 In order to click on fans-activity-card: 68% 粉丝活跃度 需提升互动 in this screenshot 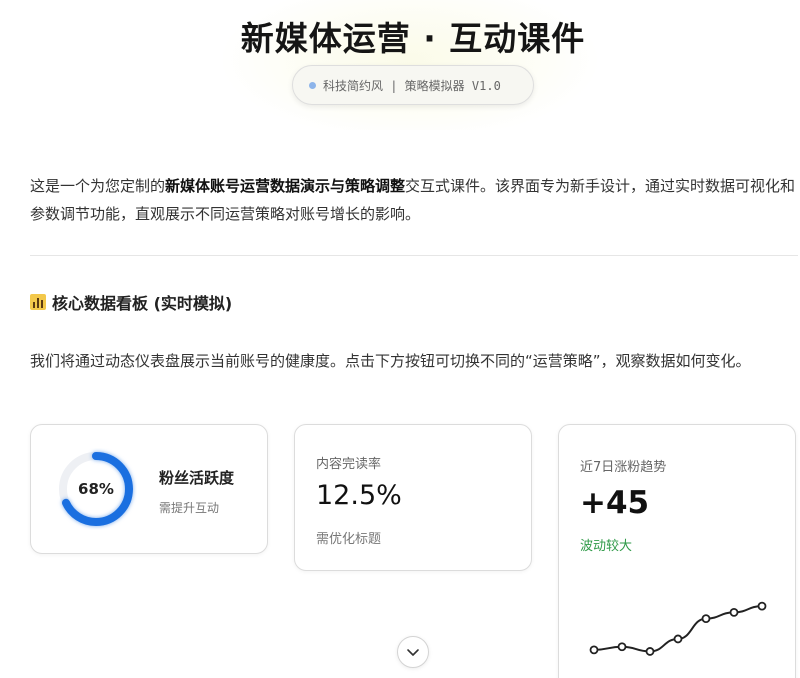, I will do `click(149, 489)`.